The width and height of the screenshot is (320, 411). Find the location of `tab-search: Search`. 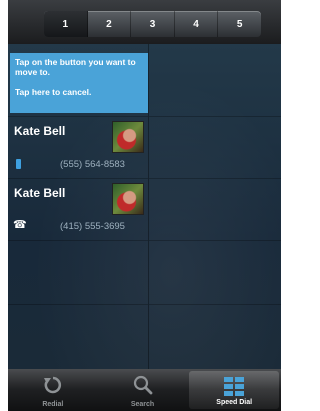

tab-search: Search is located at coordinates (143, 390).